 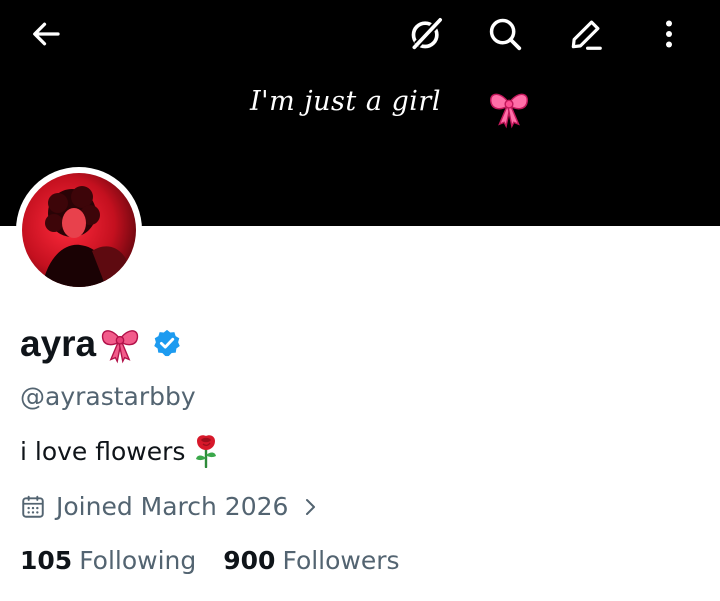 What do you see at coordinates (167, 343) in the screenshot?
I see `verified-badge-icon` at bounding box center [167, 343].